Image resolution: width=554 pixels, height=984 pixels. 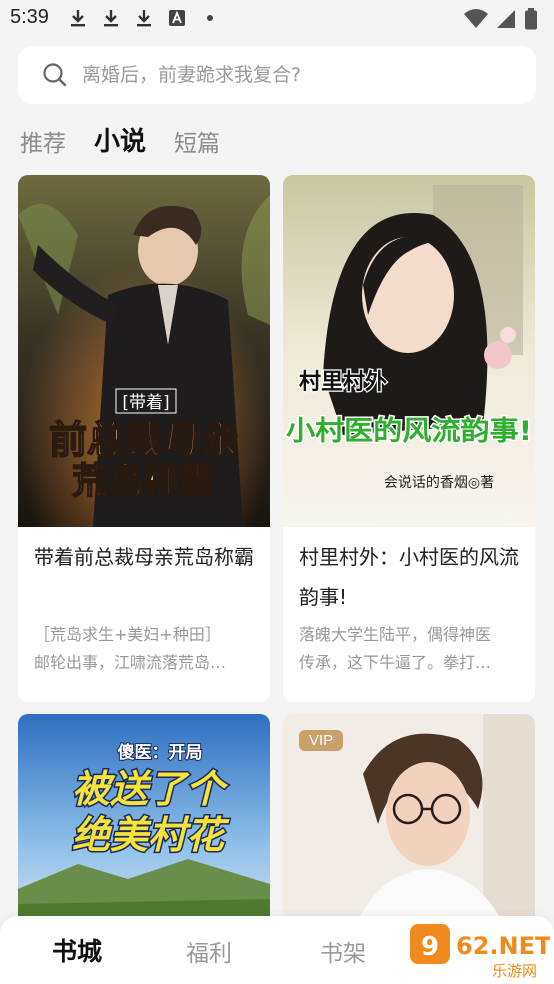 I want to click on cover-title-line1: 被送了个, so click(x=150, y=789).